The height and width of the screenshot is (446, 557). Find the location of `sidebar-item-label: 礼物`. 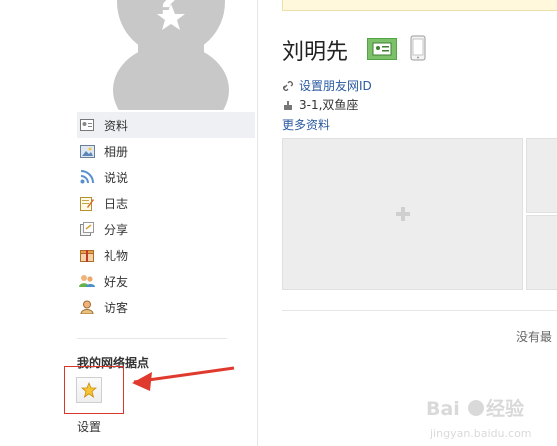

sidebar-item-label: 礼物 is located at coordinates (116, 255).